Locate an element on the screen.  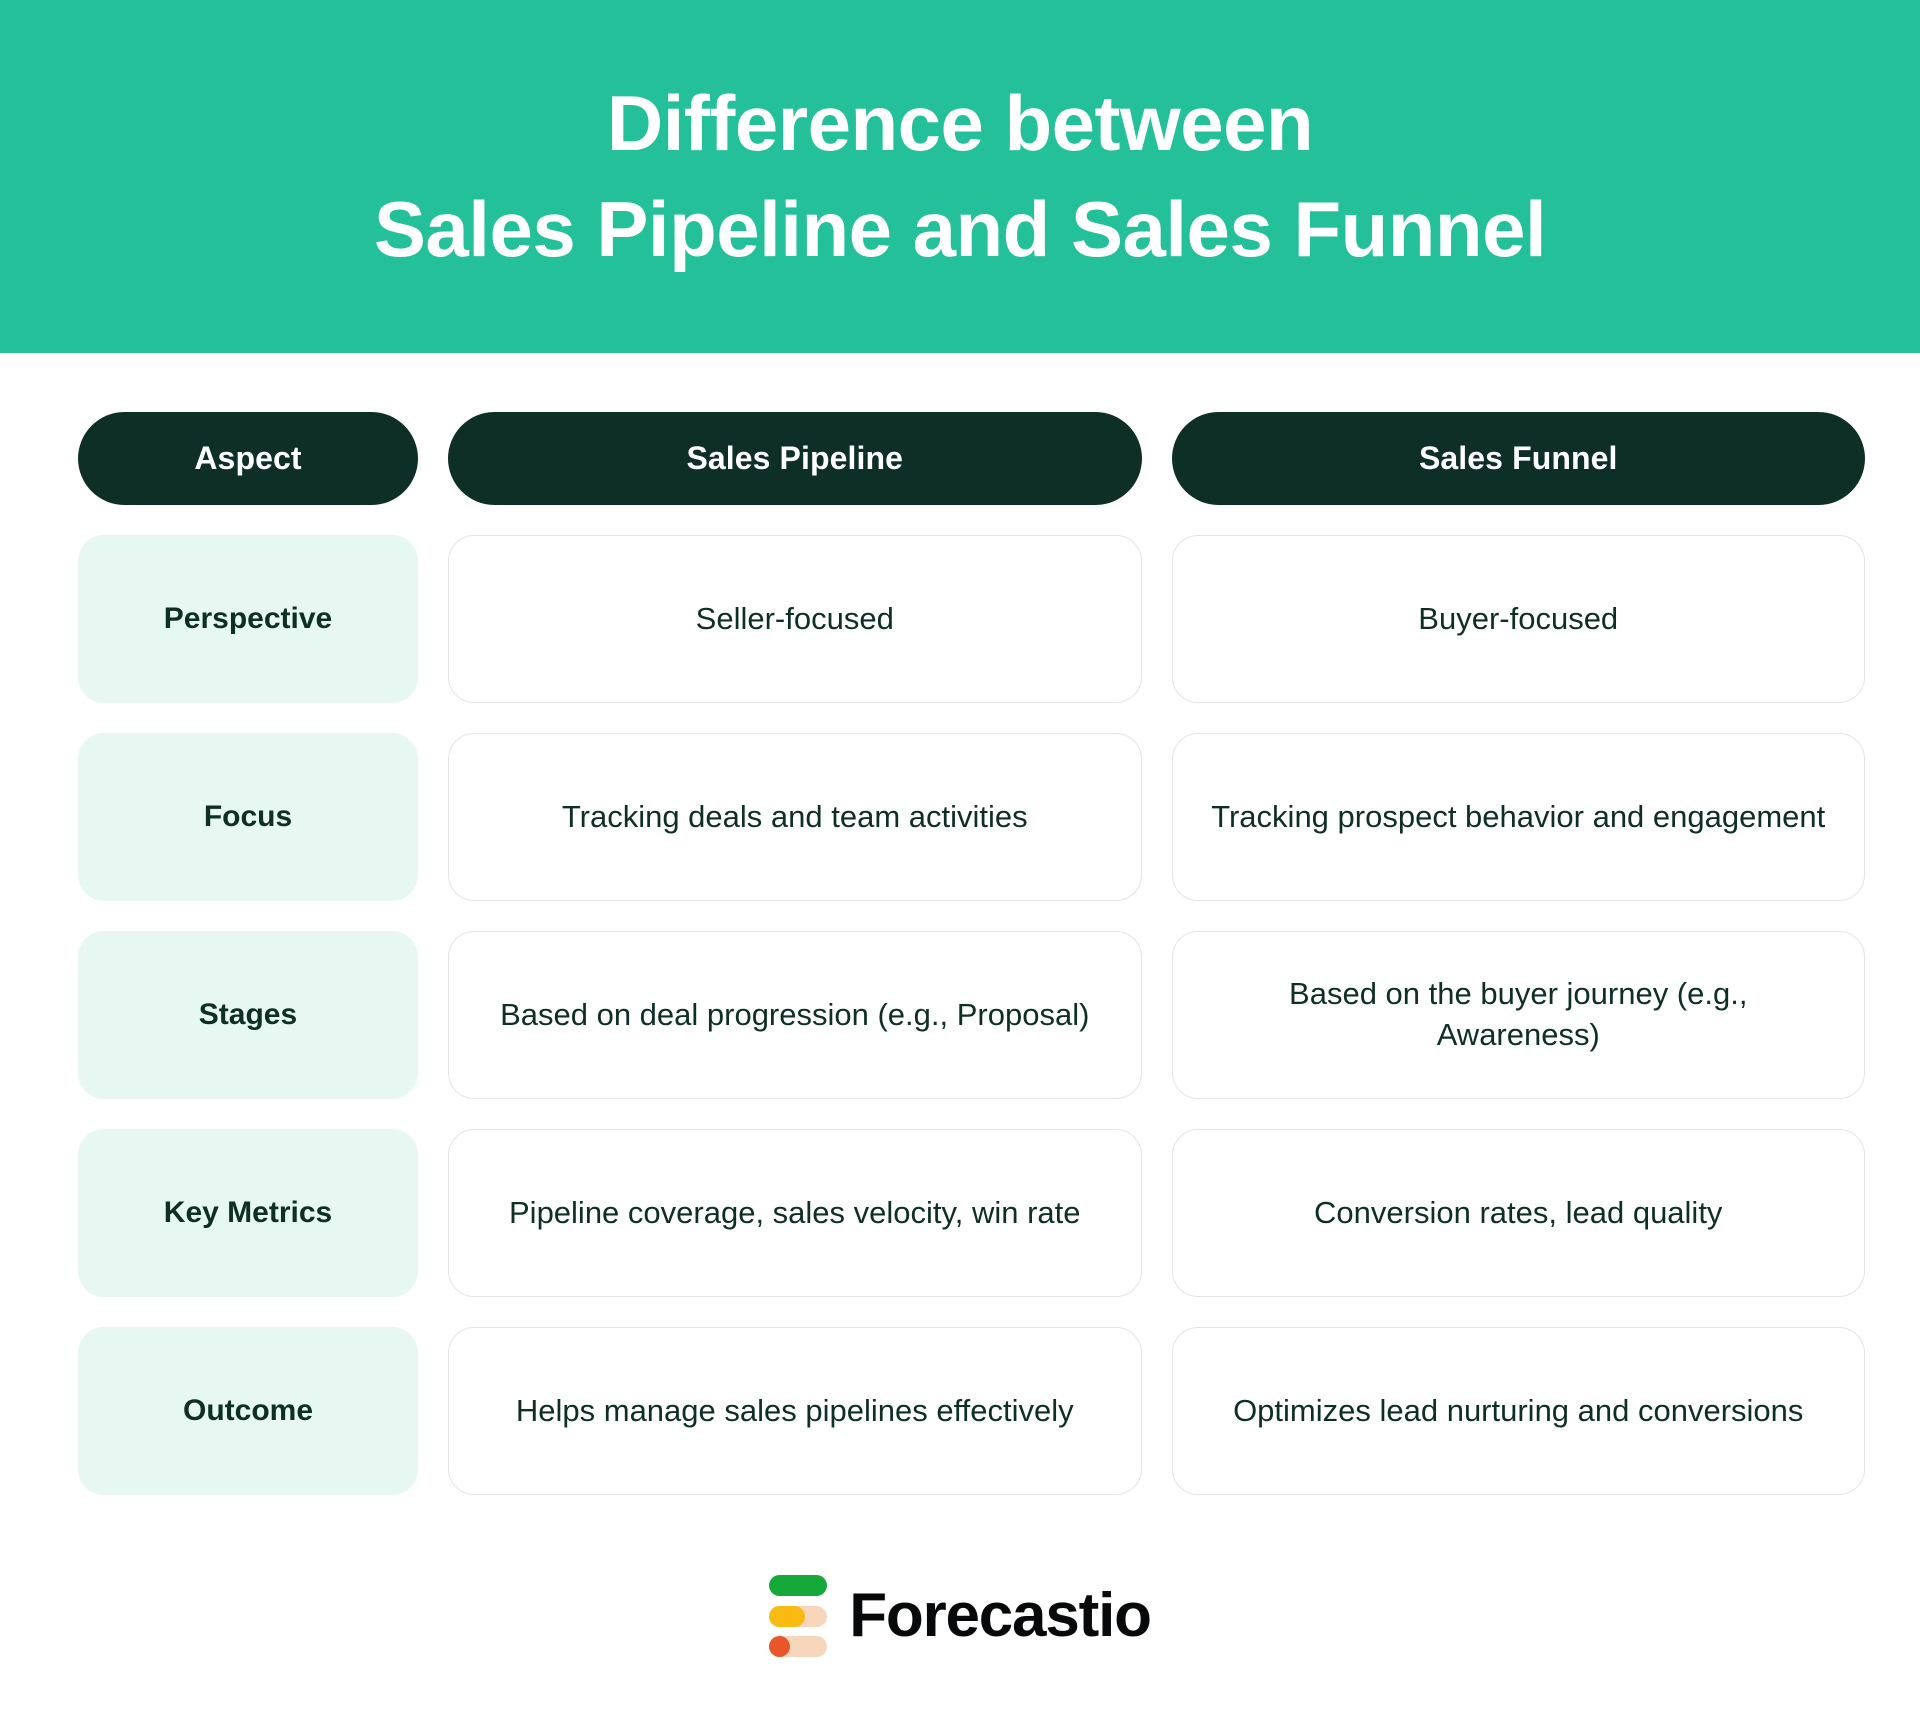
aspect-label-text: Key Metrics is located at coordinates (248, 1213).